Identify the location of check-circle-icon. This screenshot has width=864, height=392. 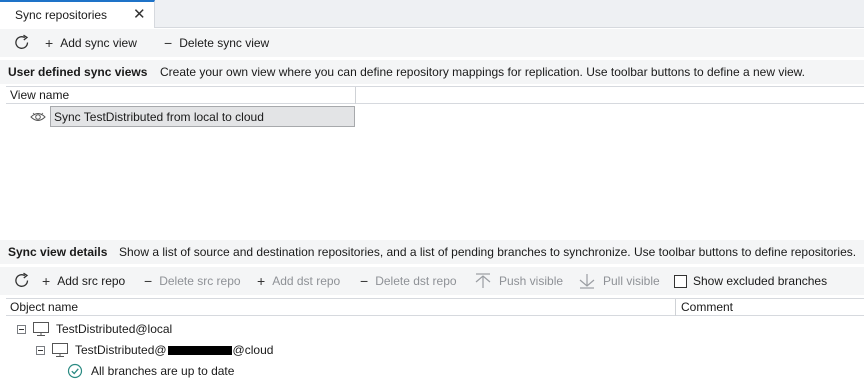
(75, 371).